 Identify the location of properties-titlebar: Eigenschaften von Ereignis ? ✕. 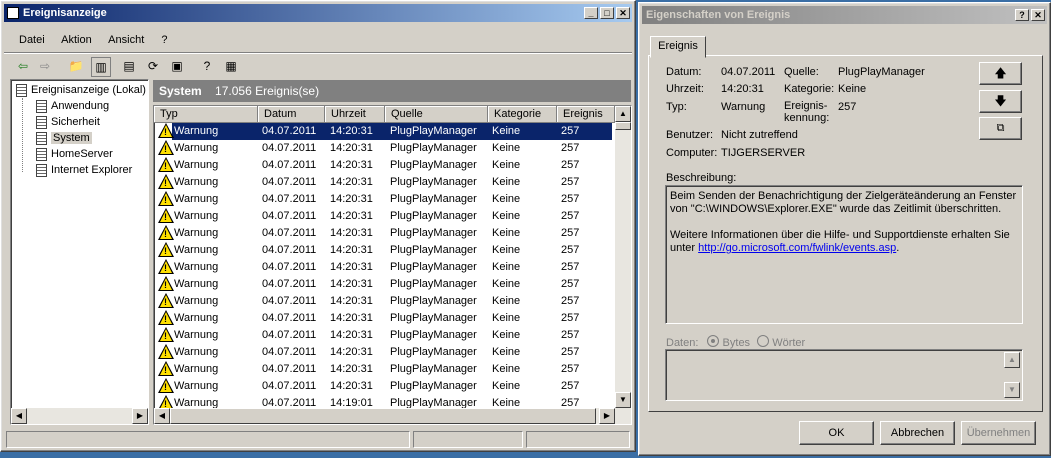
(844, 15).